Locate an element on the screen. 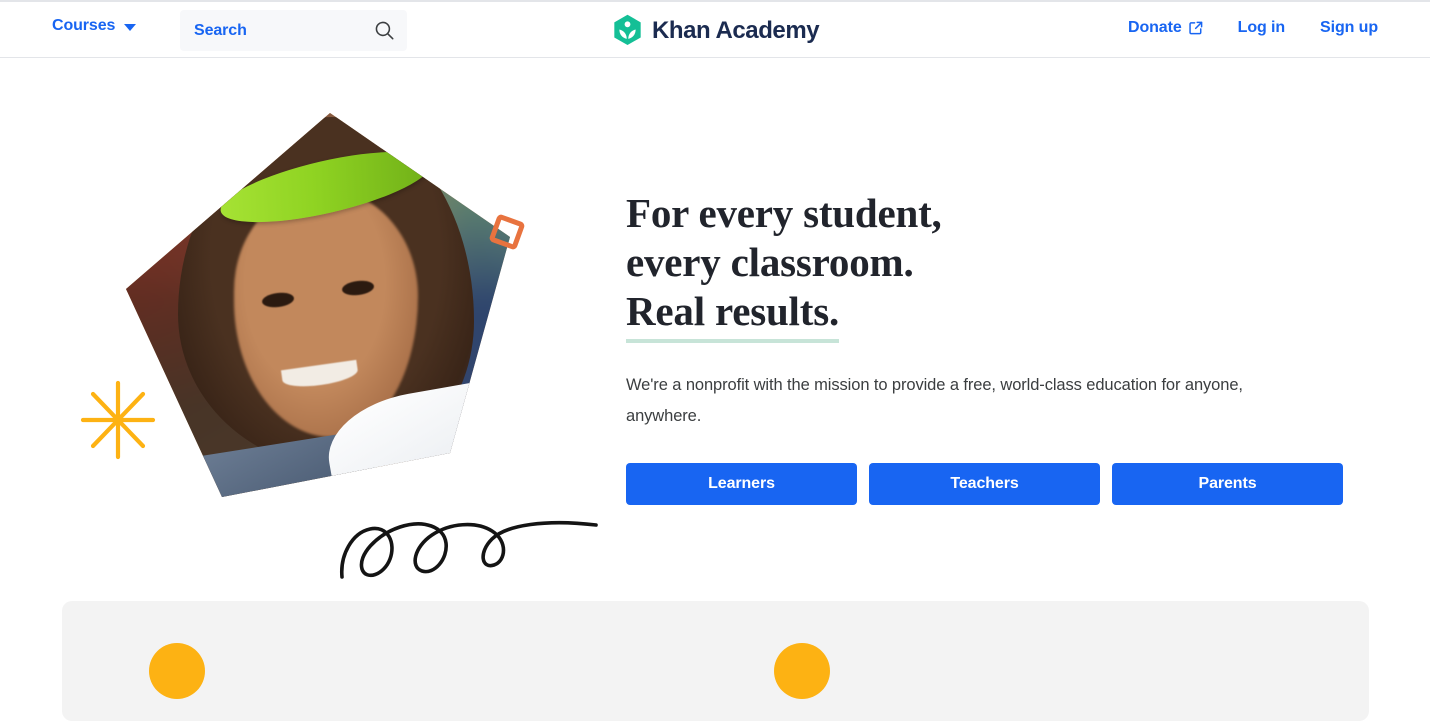 The image size is (1430, 721). log-in-label: Log in is located at coordinates (1261, 27).